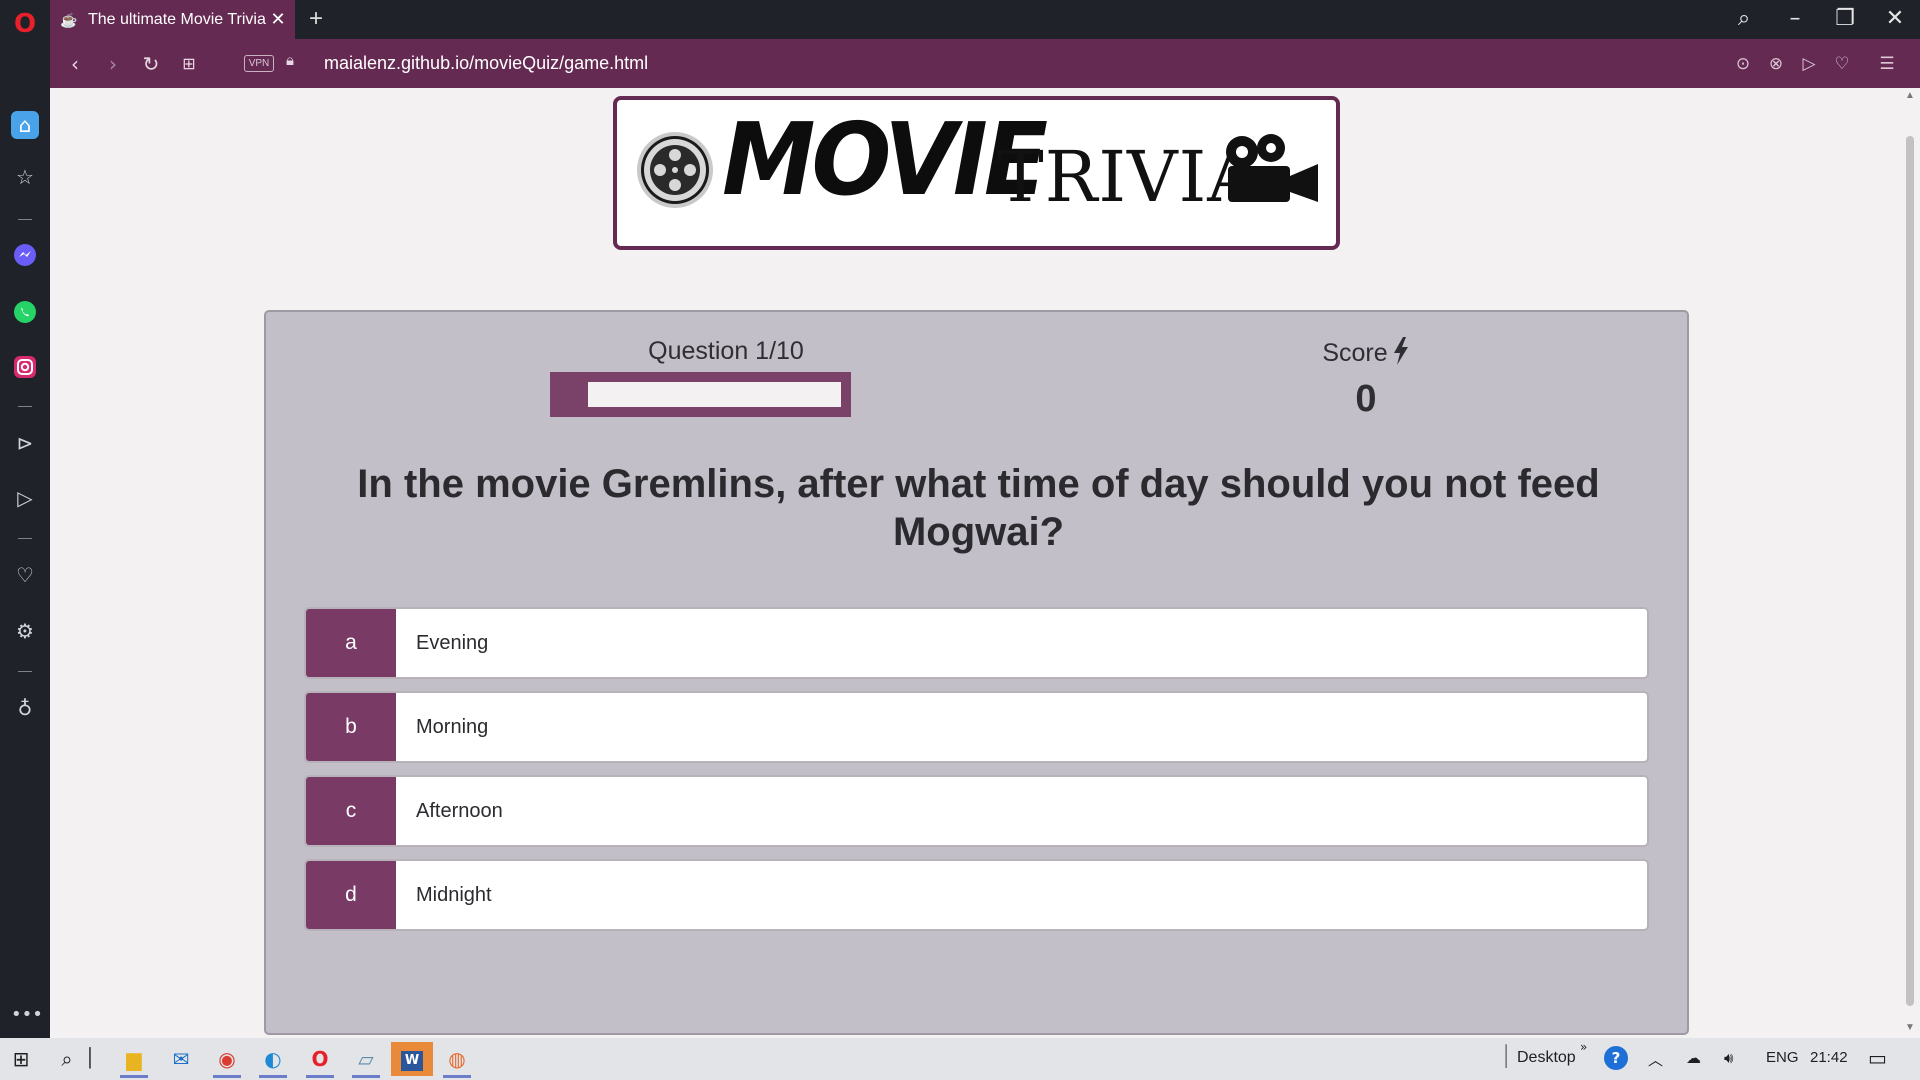 This screenshot has width=1920, height=1080. Describe the element at coordinates (69, 19) in the screenshot. I see `tab-favicon-icon: ☕` at that location.